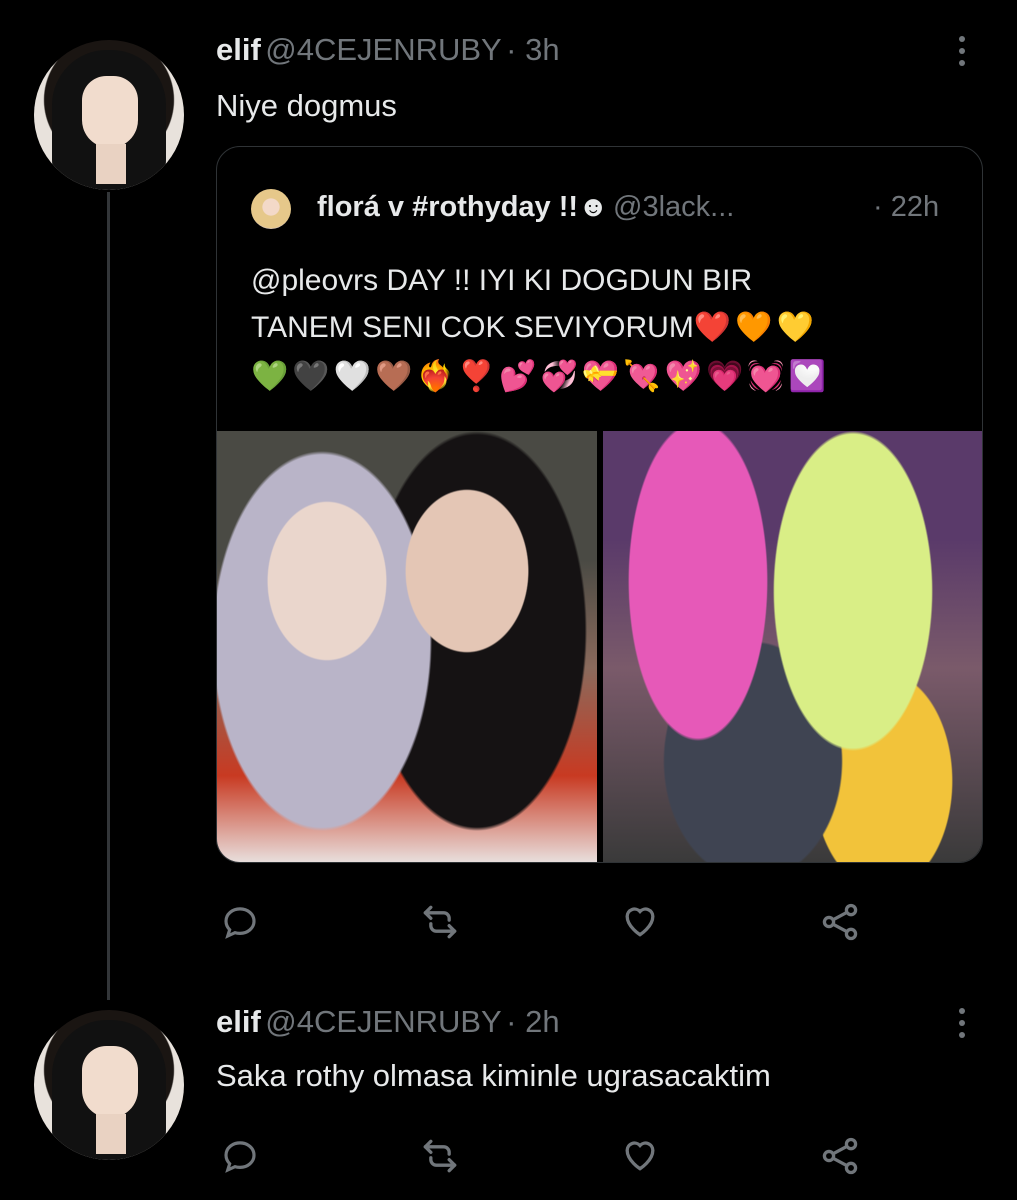 This screenshot has height=1200, width=1017. Describe the element at coordinates (394, 376) in the screenshot. I see `emoji: 🤎` at that location.